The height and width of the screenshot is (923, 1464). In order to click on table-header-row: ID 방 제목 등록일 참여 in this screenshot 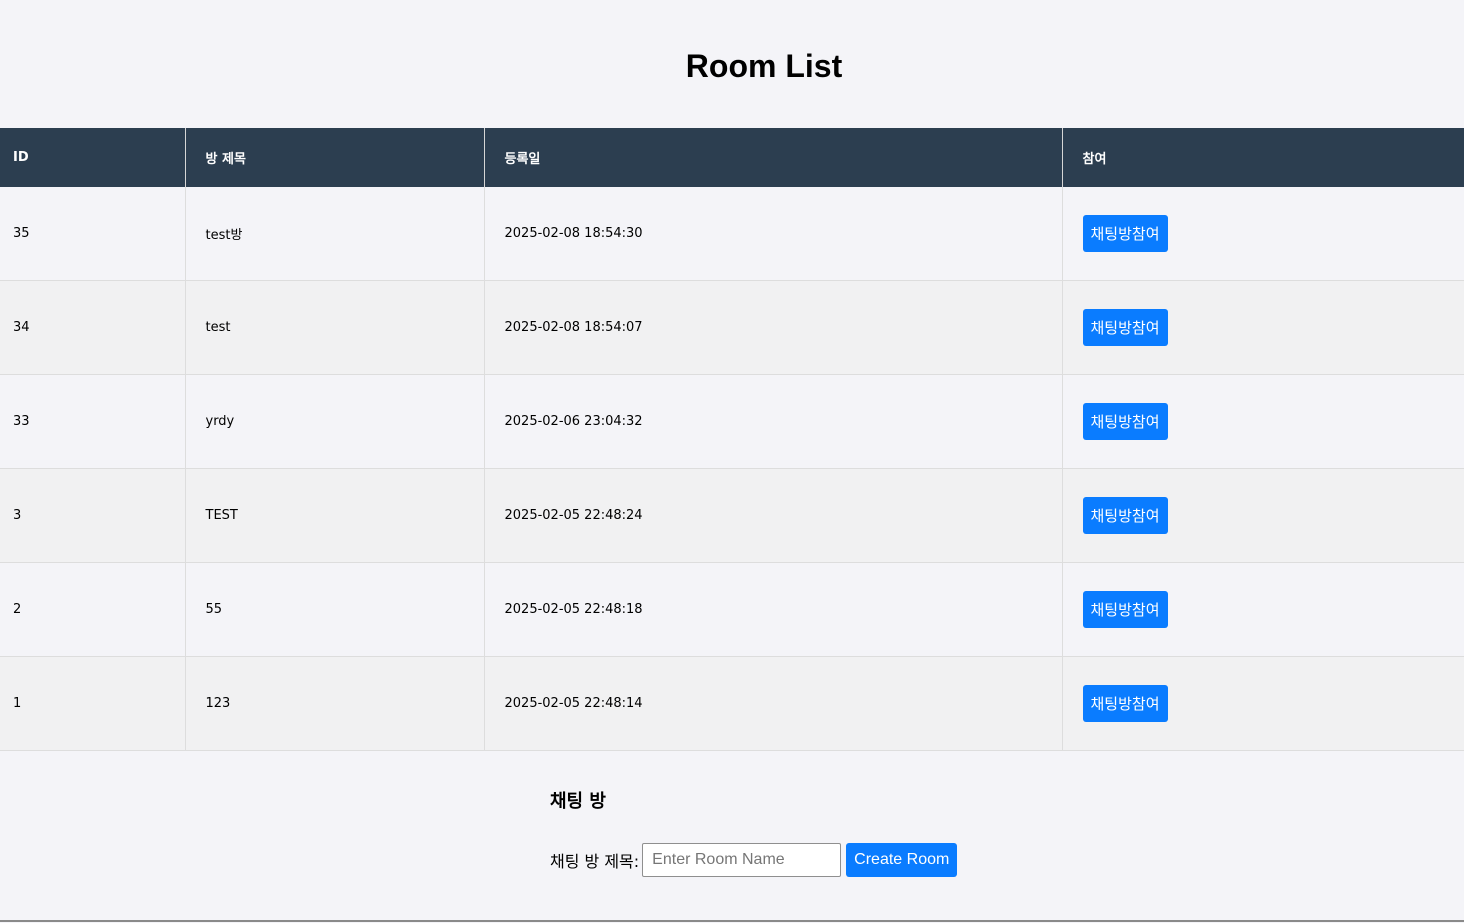, I will do `click(732, 157)`.